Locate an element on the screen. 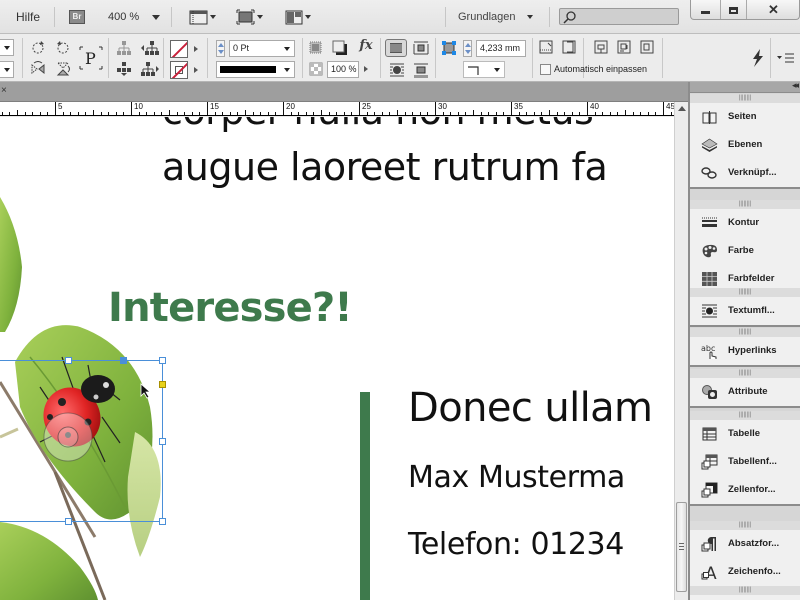 The height and width of the screenshot is (600, 800). select-content-button is located at coordinates (124, 69).